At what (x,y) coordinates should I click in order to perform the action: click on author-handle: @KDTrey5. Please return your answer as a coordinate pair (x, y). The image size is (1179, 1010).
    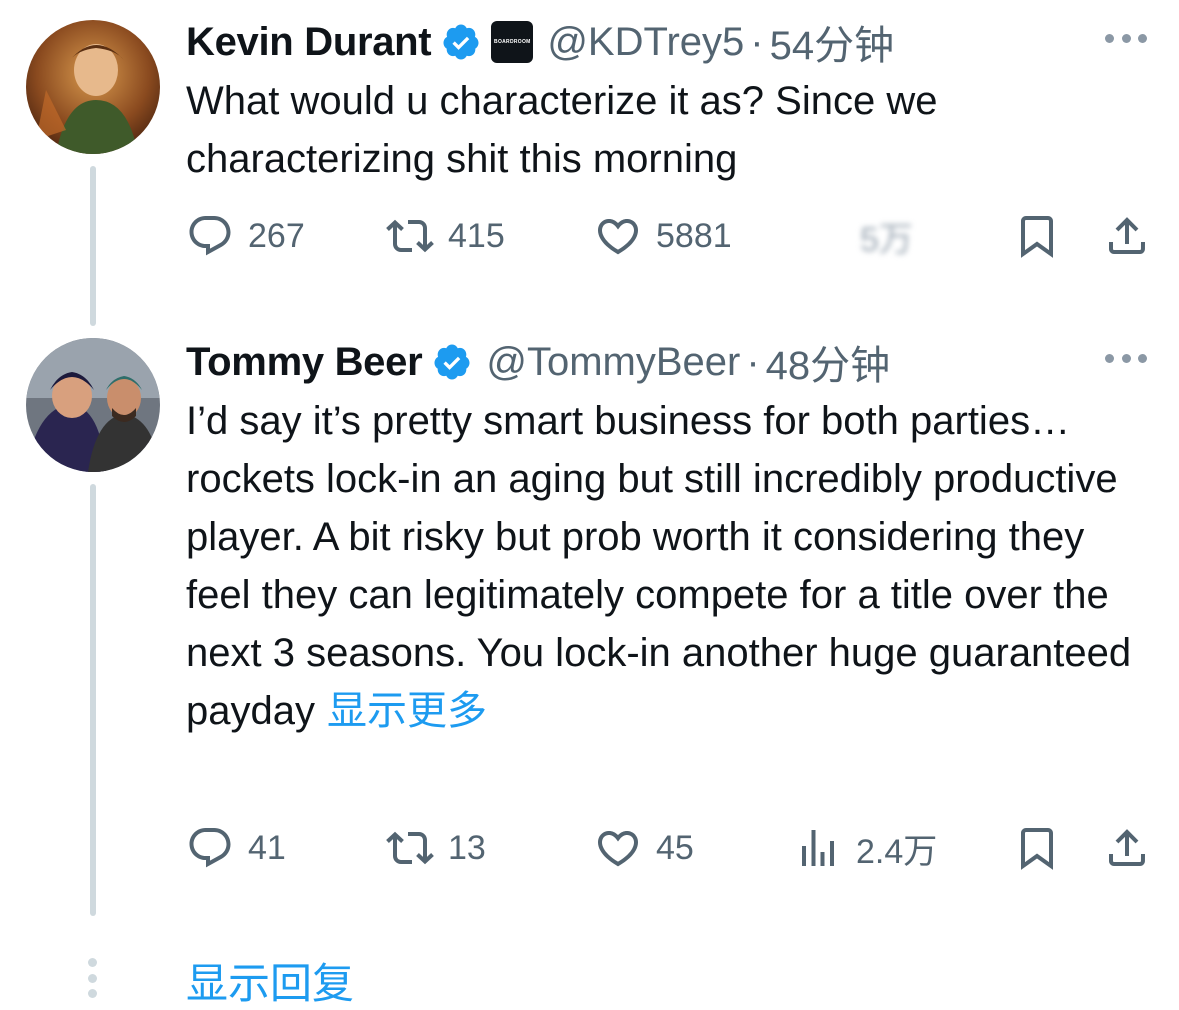
    Looking at the image, I should click on (645, 42).